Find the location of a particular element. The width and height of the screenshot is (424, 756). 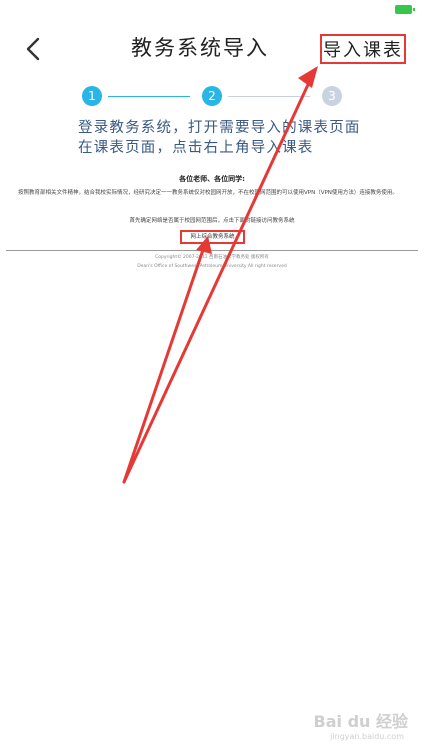

web-heading: 各位老师、各位同学: is located at coordinates (212, 179).